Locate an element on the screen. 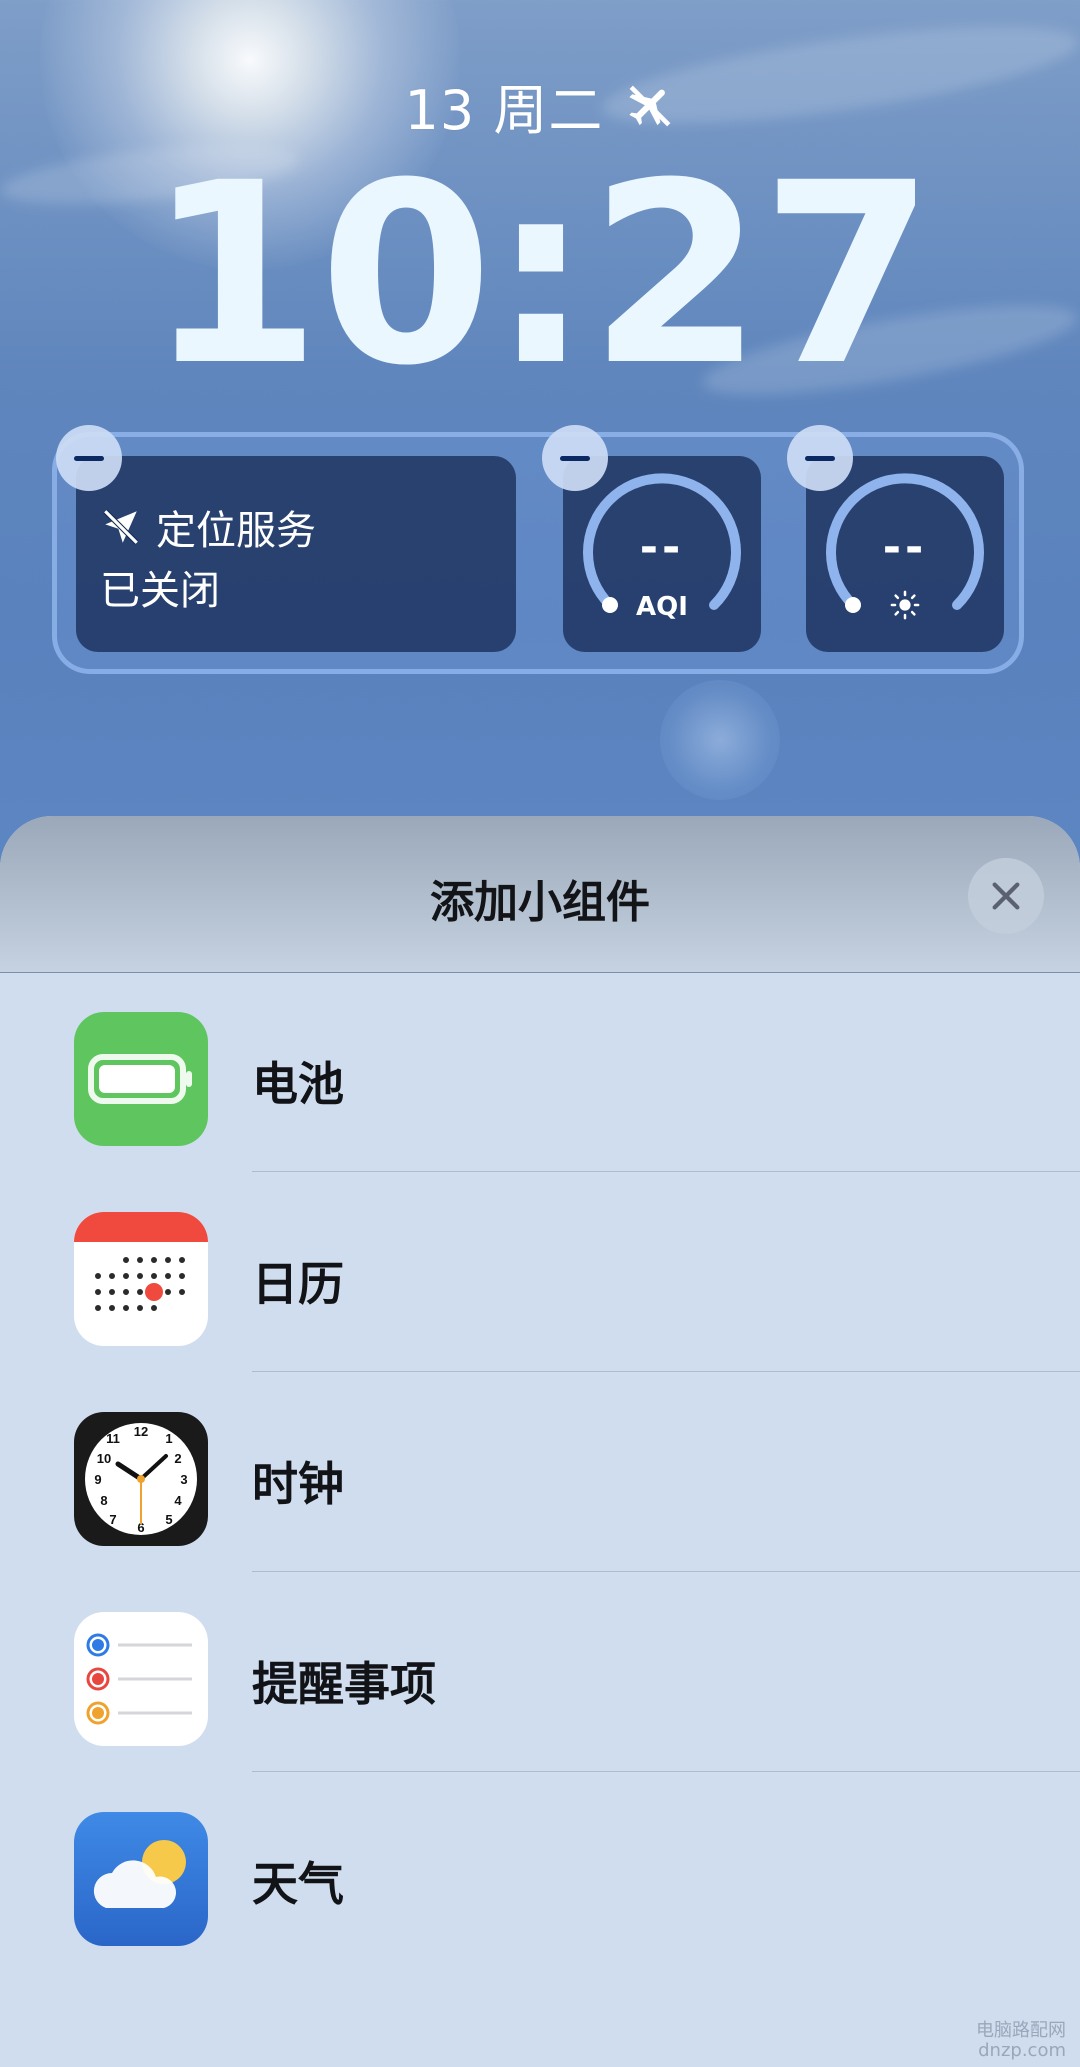 The height and width of the screenshot is (2067, 1080). location-widget: 定位服务 已关闭 is located at coordinates (296, 554).